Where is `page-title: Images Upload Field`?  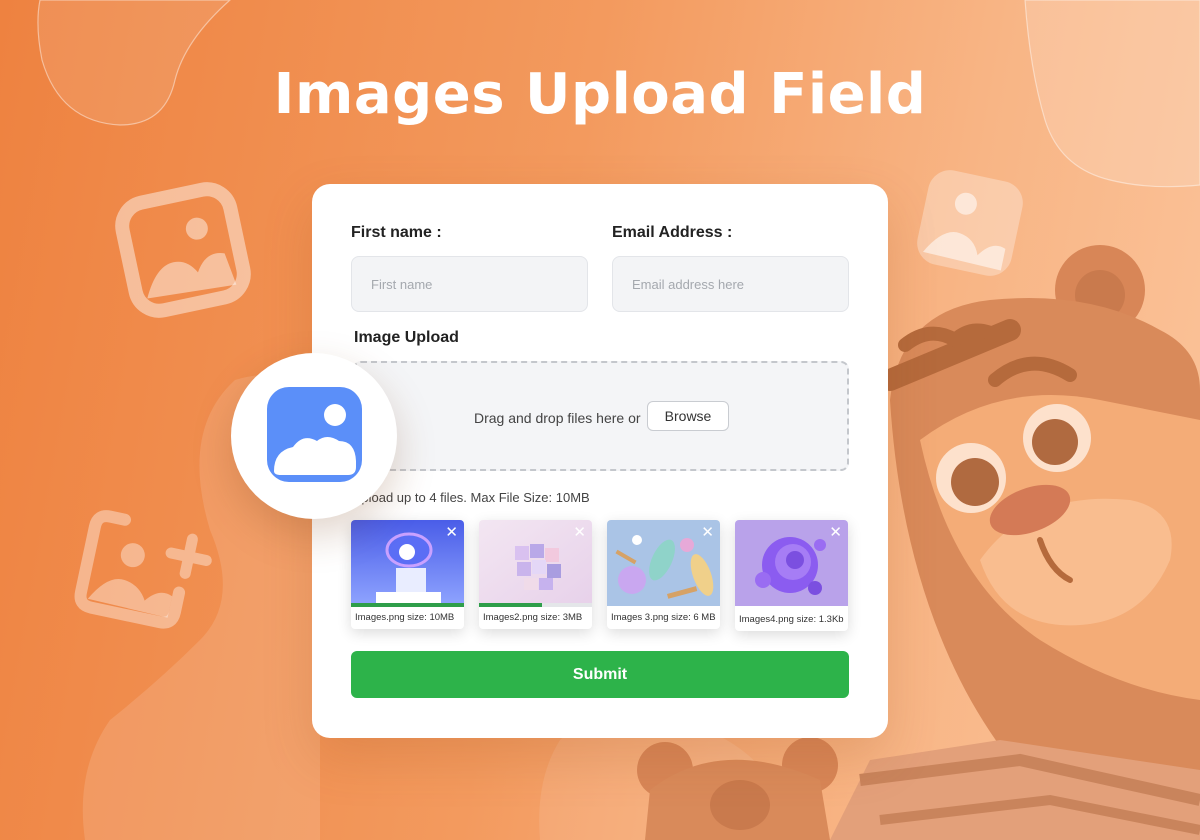
page-title: Images Upload Field is located at coordinates (600, 94).